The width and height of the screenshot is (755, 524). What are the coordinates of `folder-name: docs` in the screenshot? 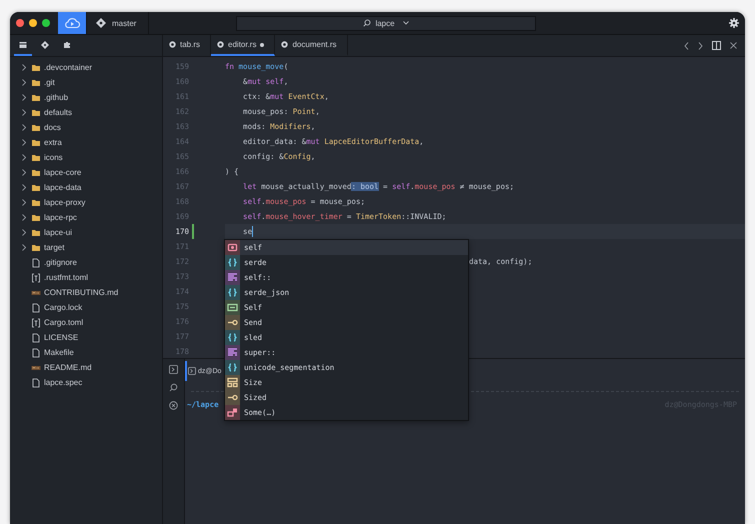 It's located at (52, 127).